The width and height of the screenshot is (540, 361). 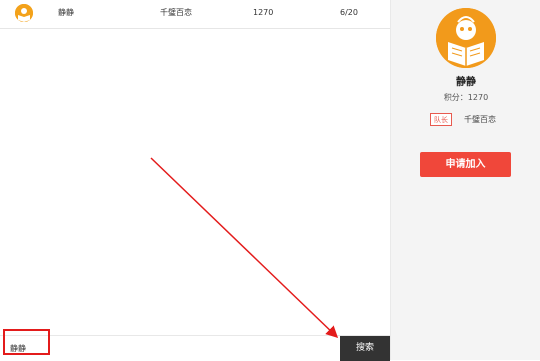 What do you see at coordinates (176, 12) in the screenshot?
I see `result-team: 千璧百恋` at bounding box center [176, 12].